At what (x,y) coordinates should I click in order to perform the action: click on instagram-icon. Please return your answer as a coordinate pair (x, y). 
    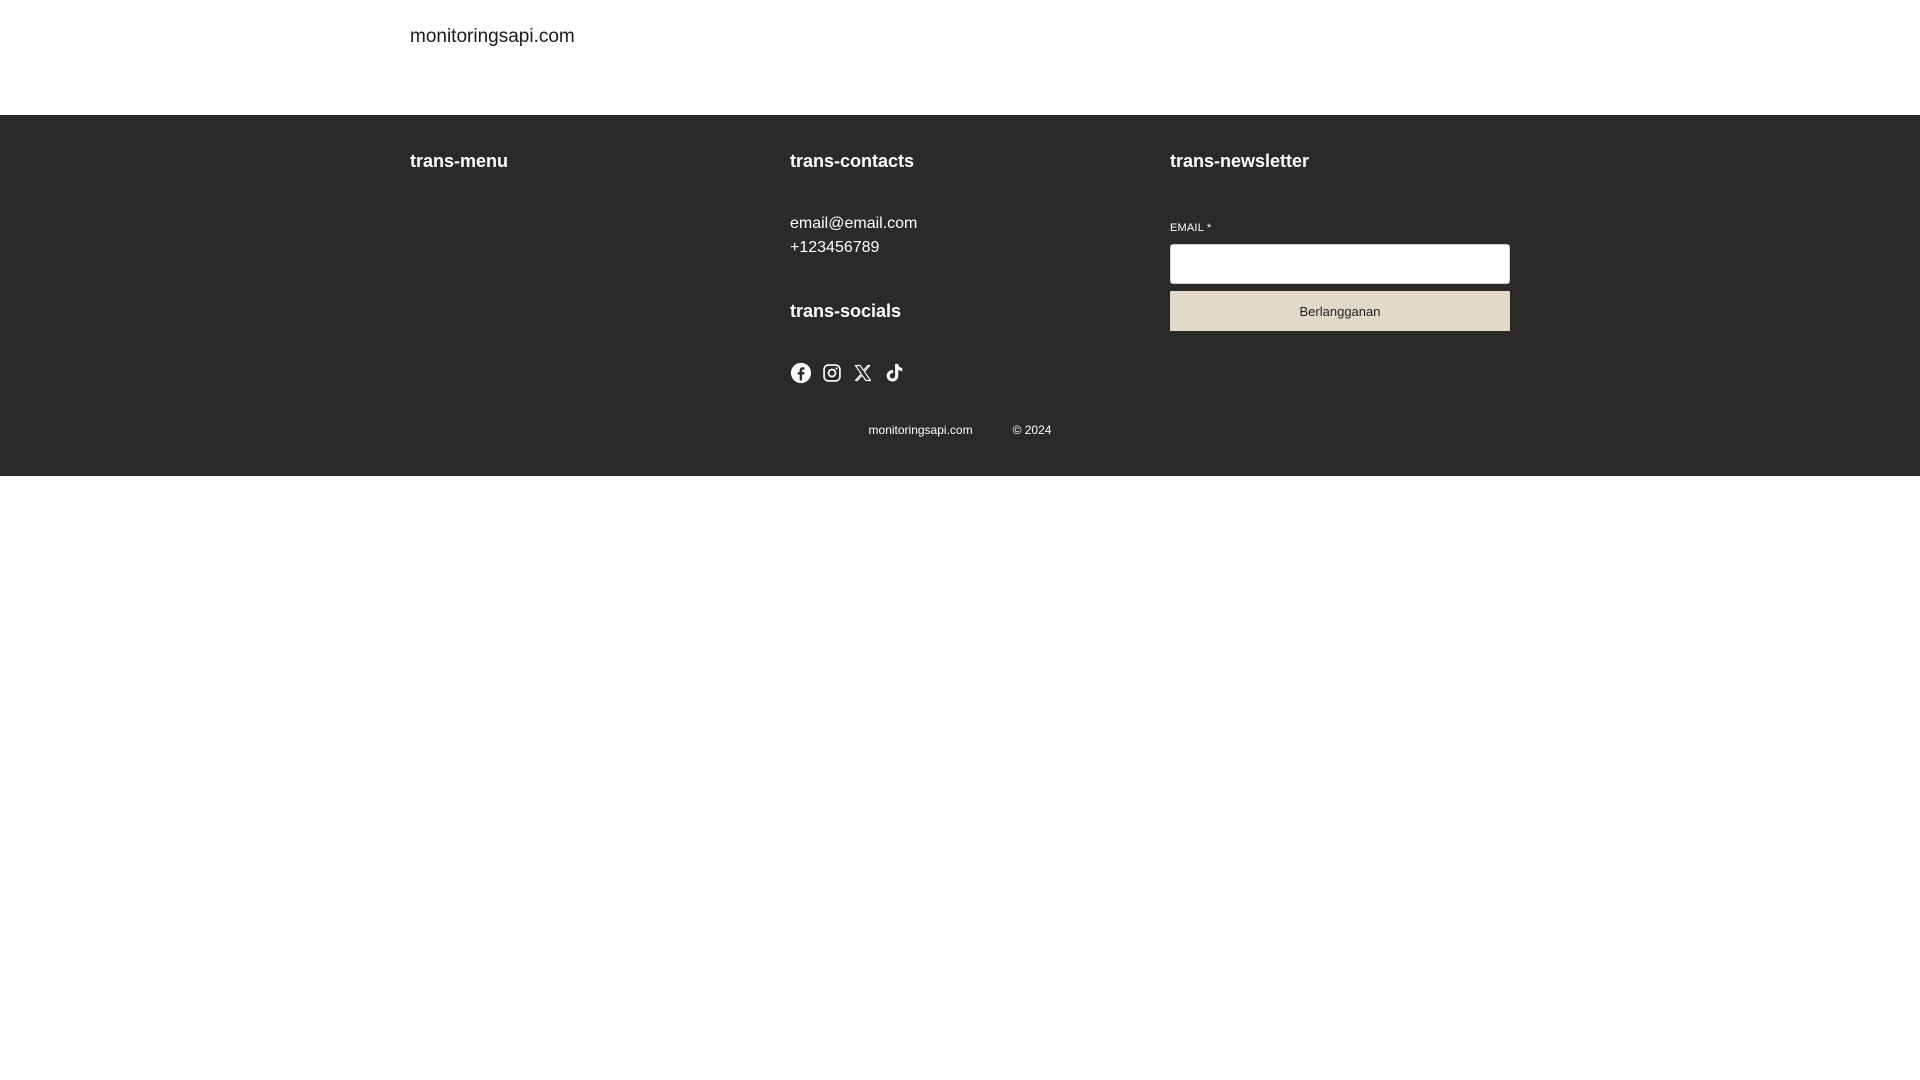
    Looking at the image, I should click on (832, 373).